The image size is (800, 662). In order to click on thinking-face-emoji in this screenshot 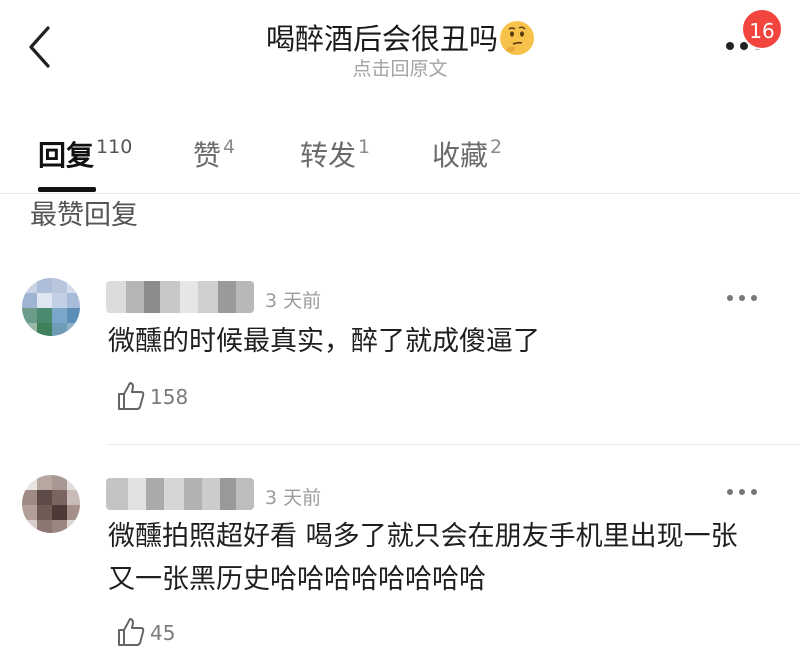, I will do `click(517, 38)`.